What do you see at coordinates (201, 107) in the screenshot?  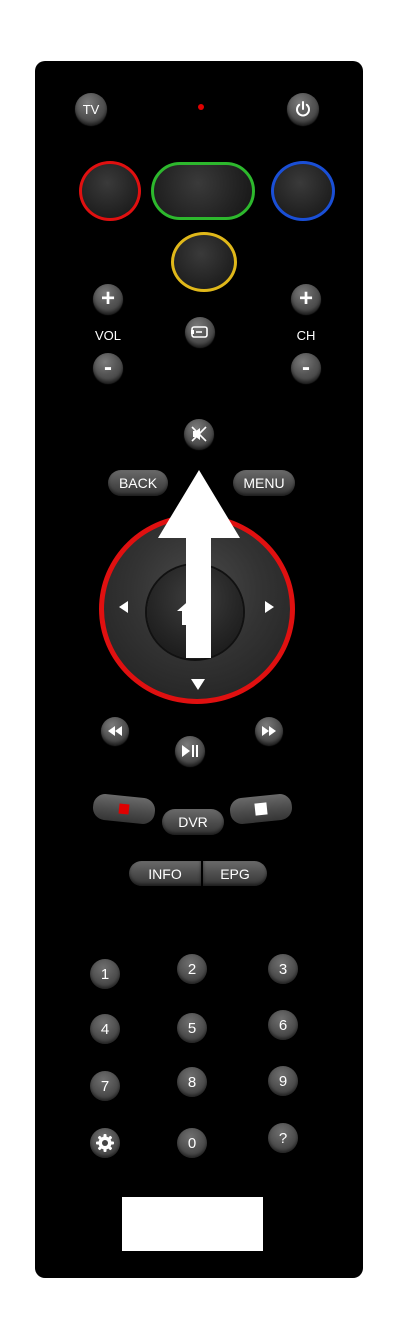 I see `status-led` at bounding box center [201, 107].